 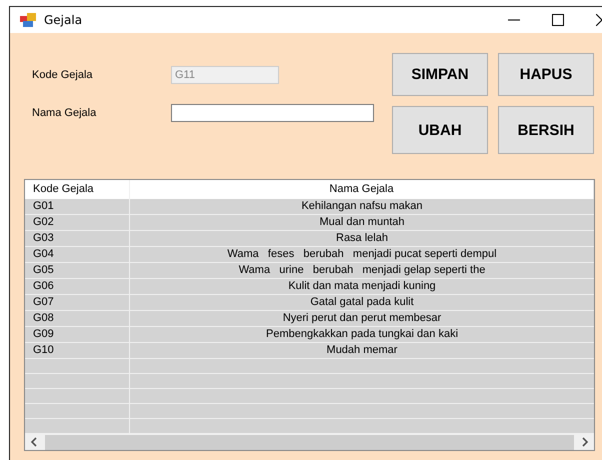 What do you see at coordinates (28, 20) in the screenshot?
I see `app-icon` at bounding box center [28, 20].